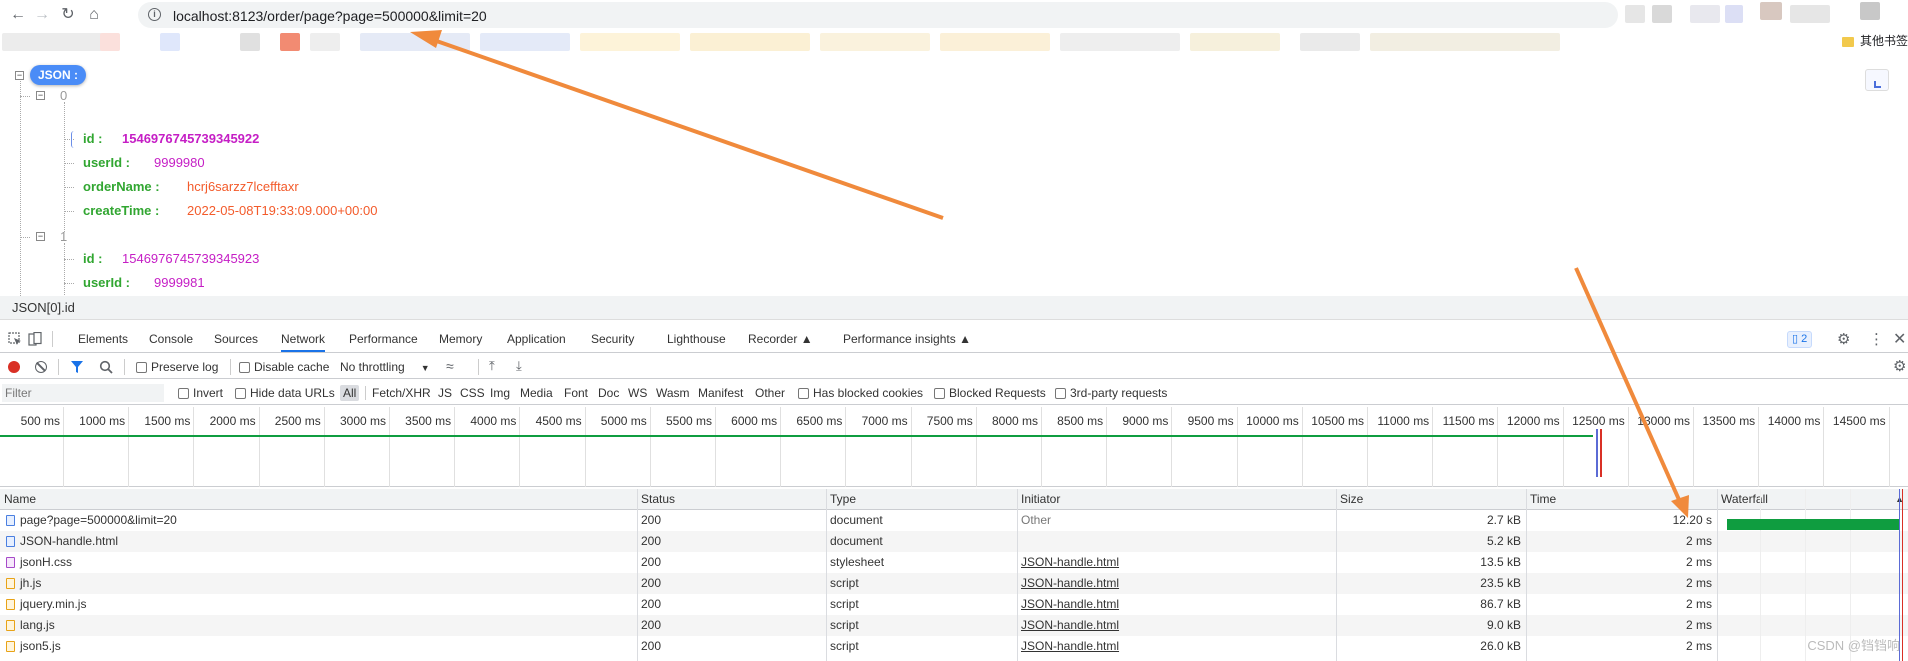 Image resolution: width=1908 pixels, height=661 pixels. I want to click on type-filter-manifest: Manifest, so click(720, 393).